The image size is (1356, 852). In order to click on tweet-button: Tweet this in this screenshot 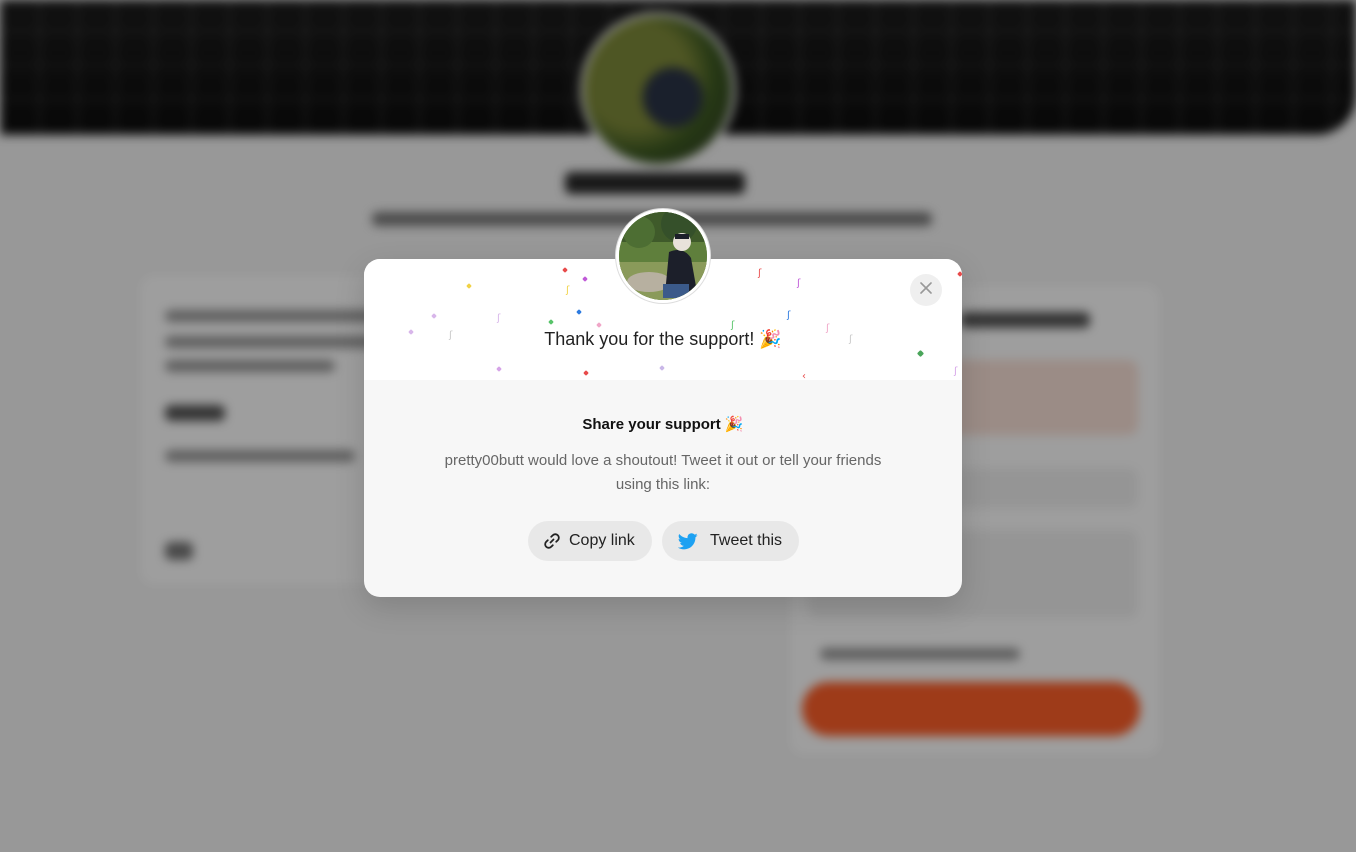, I will do `click(730, 541)`.